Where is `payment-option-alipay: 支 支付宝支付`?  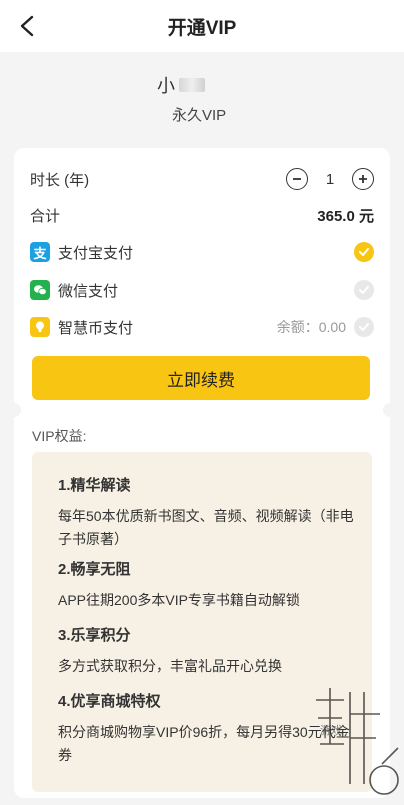 payment-option-alipay: 支 支付宝支付 is located at coordinates (202, 252).